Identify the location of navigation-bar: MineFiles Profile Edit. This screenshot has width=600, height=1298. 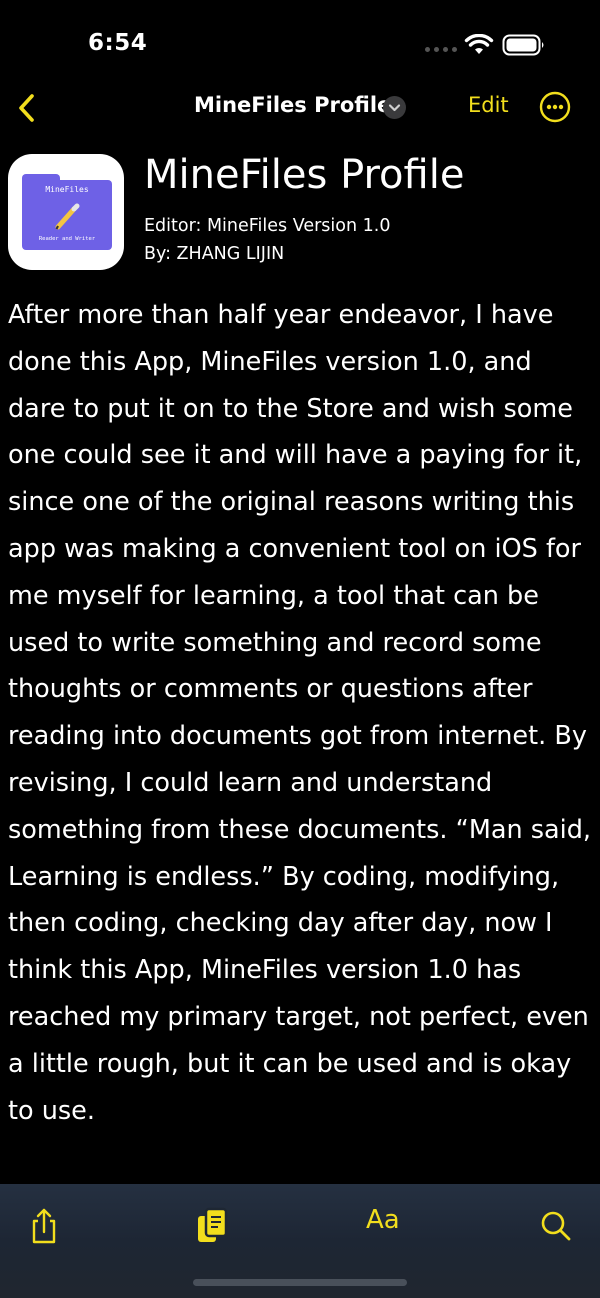
(300, 108).